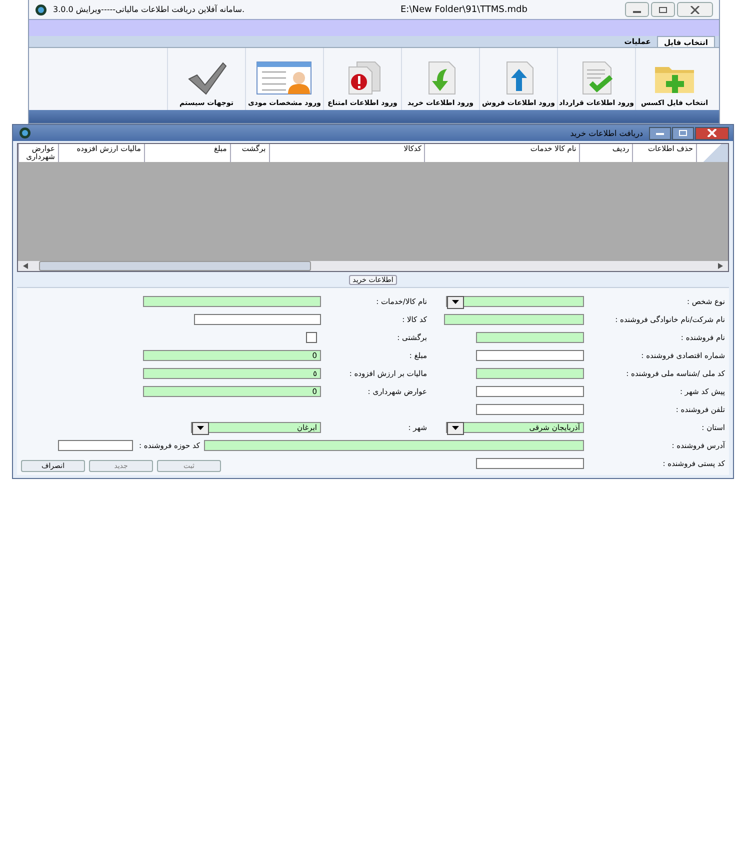  Describe the element at coordinates (606, 133) in the screenshot. I see `dialog-title: دریافت اطلاعات خرید` at that location.